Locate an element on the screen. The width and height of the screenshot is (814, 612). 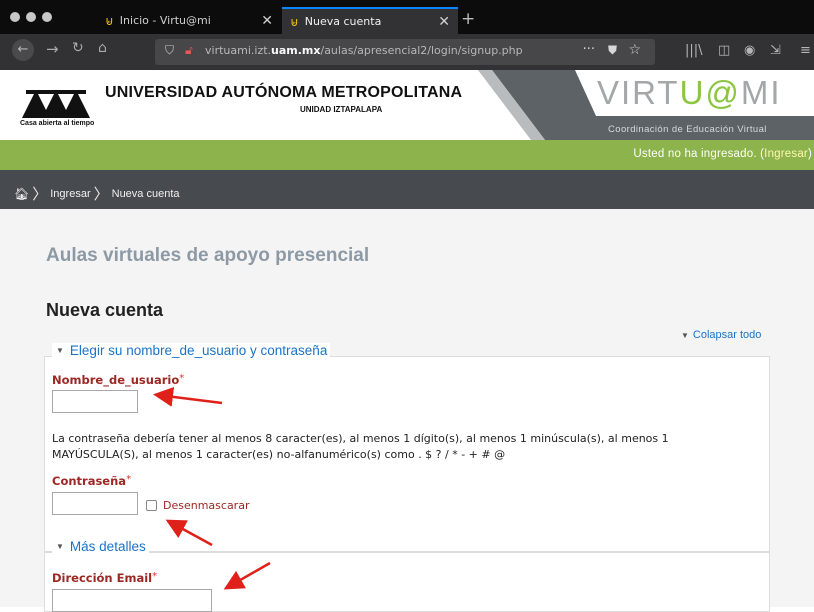
unmask-checkbox: Desenmascarar is located at coordinates (197, 505).